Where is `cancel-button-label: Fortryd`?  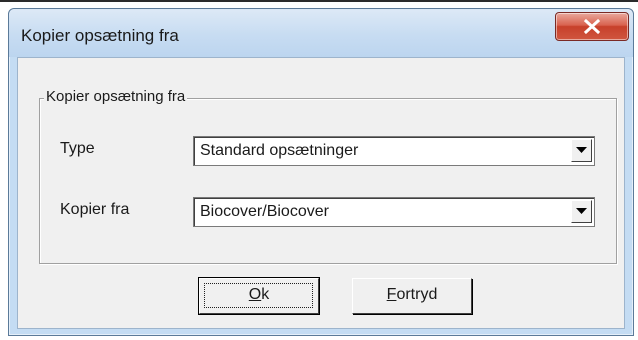
cancel-button-label: Fortryd is located at coordinates (412, 294).